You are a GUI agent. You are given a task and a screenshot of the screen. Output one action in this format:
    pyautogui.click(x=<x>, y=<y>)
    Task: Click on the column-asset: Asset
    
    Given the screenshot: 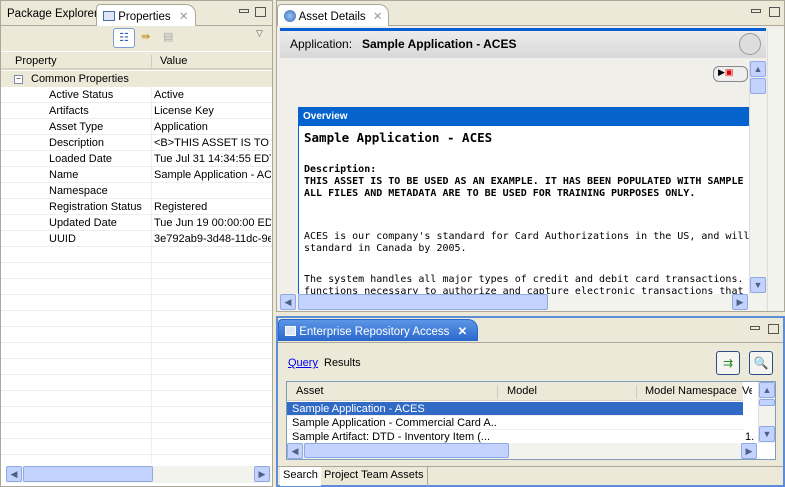 What is the action you would take?
    pyautogui.click(x=310, y=391)
    